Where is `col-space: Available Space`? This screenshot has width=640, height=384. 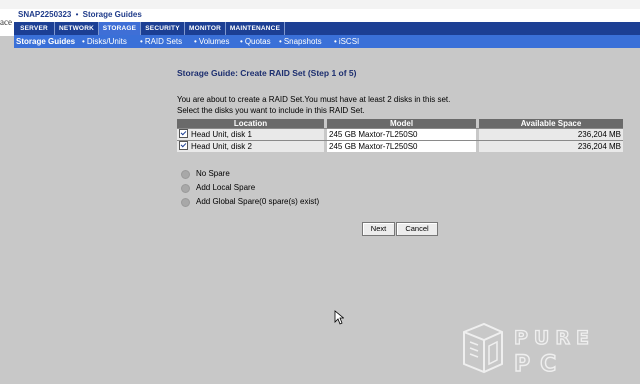
col-space: Available Space is located at coordinates (551, 124).